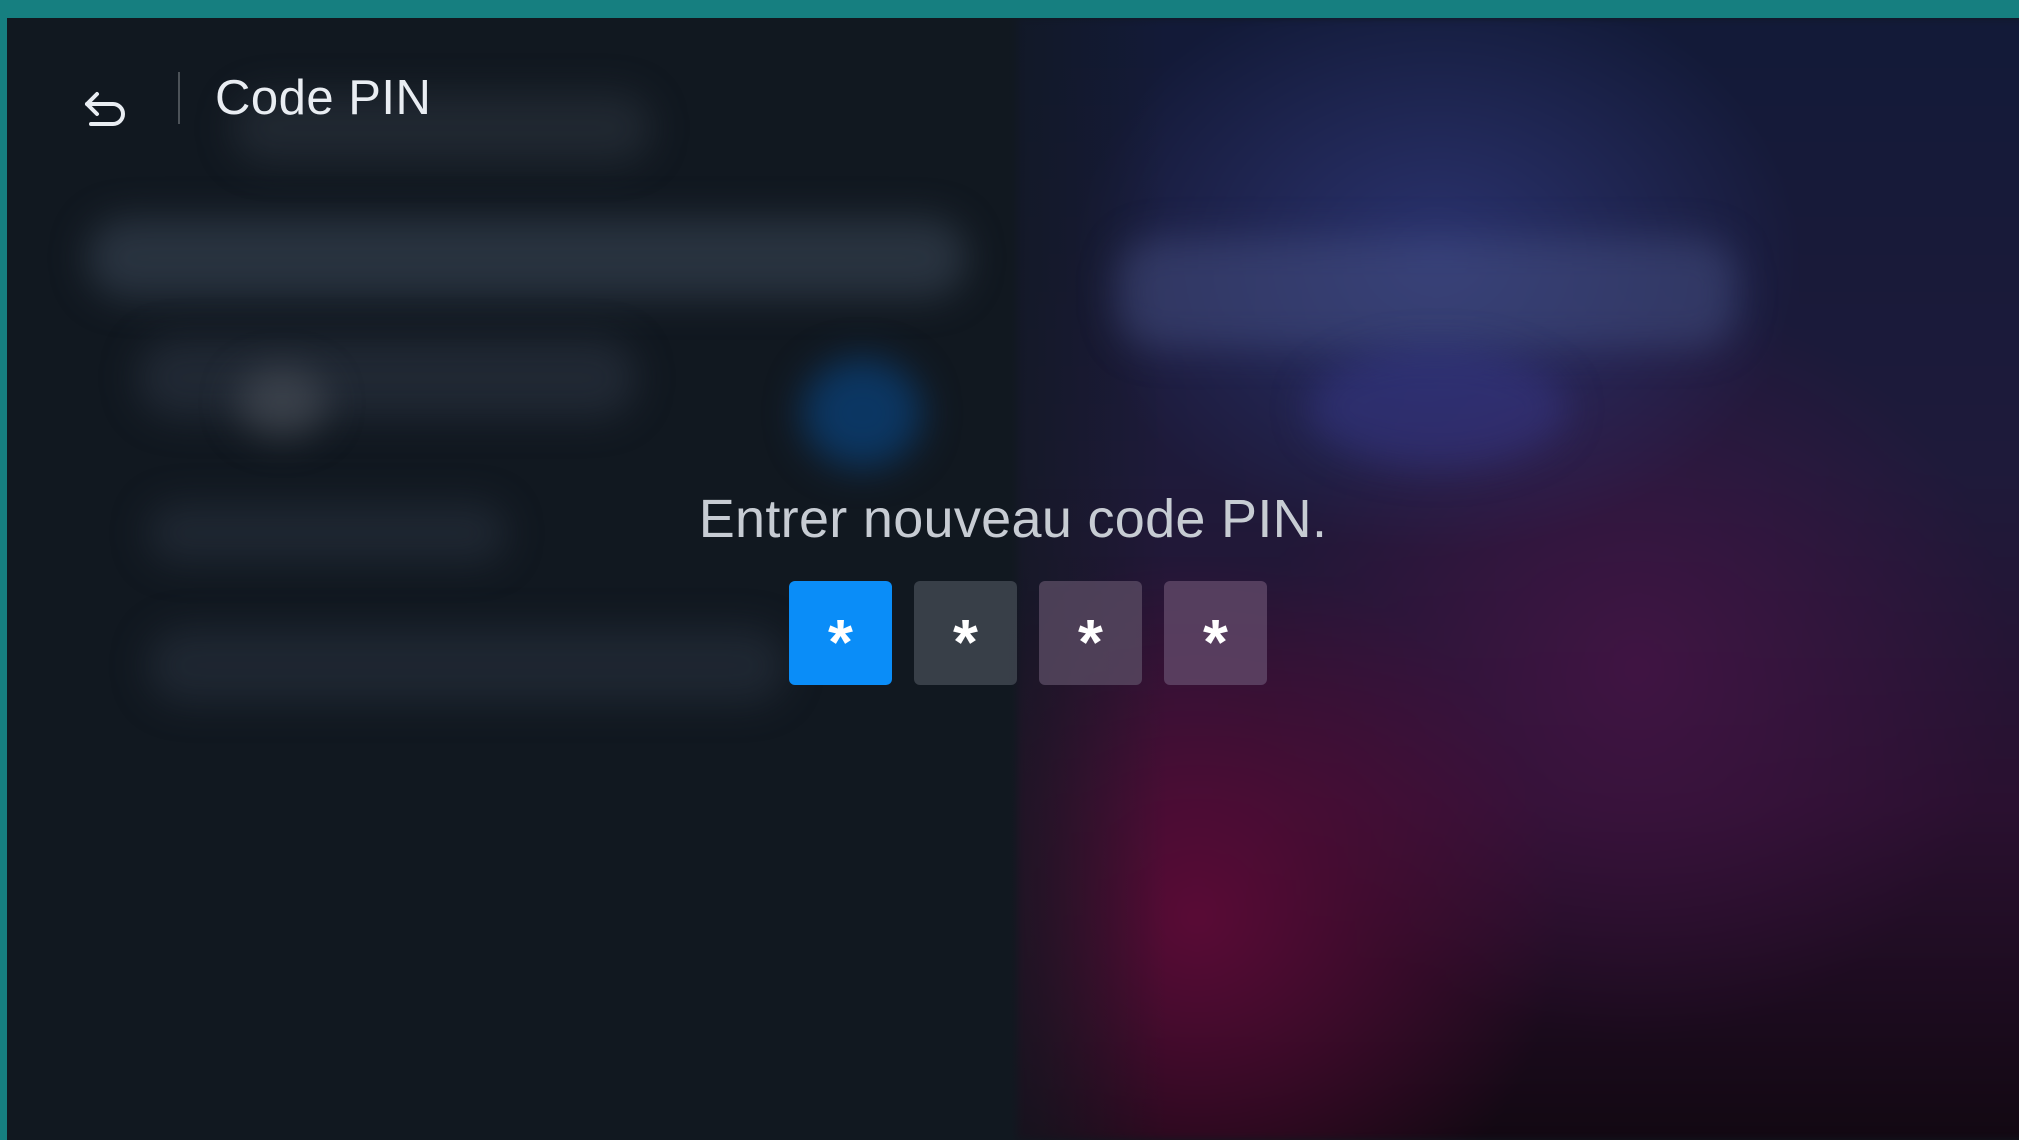 This screenshot has height=1140, width=2019. What do you see at coordinates (1090, 633) in the screenshot?
I see `pin-digit-3: *` at bounding box center [1090, 633].